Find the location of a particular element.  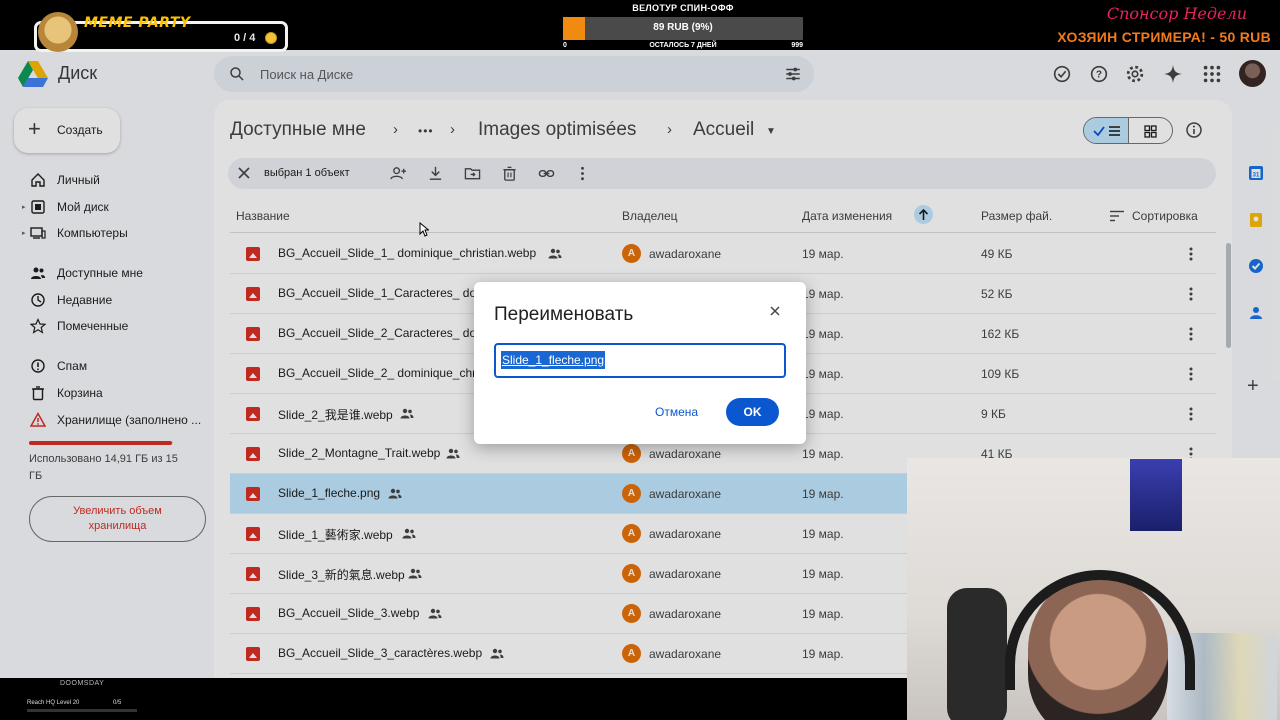

sponsor-name: ХОЗЯИН СТРИМЕРА! - 50 RUB is located at coordinates (1164, 37).